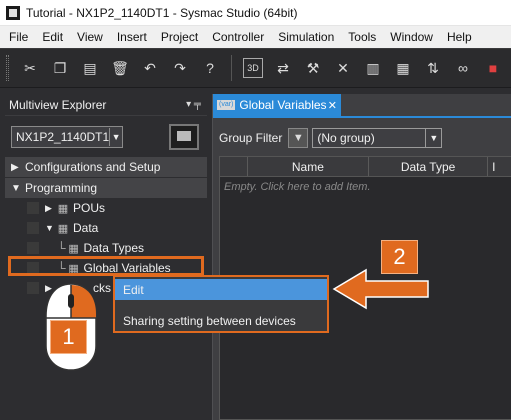 The height and width of the screenshot is (420, 511). I want to click on device-dropdown: NX1P2_1140DT1 ▼, so click(67, 137).